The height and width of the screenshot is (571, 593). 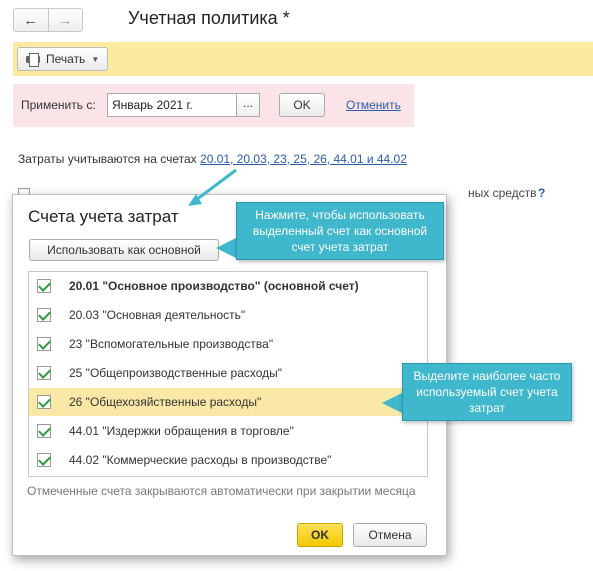 What do you see at coordinates (541, 193) in the screenshot?
I see `help-icon: ?` at bounding box center [541, 193].